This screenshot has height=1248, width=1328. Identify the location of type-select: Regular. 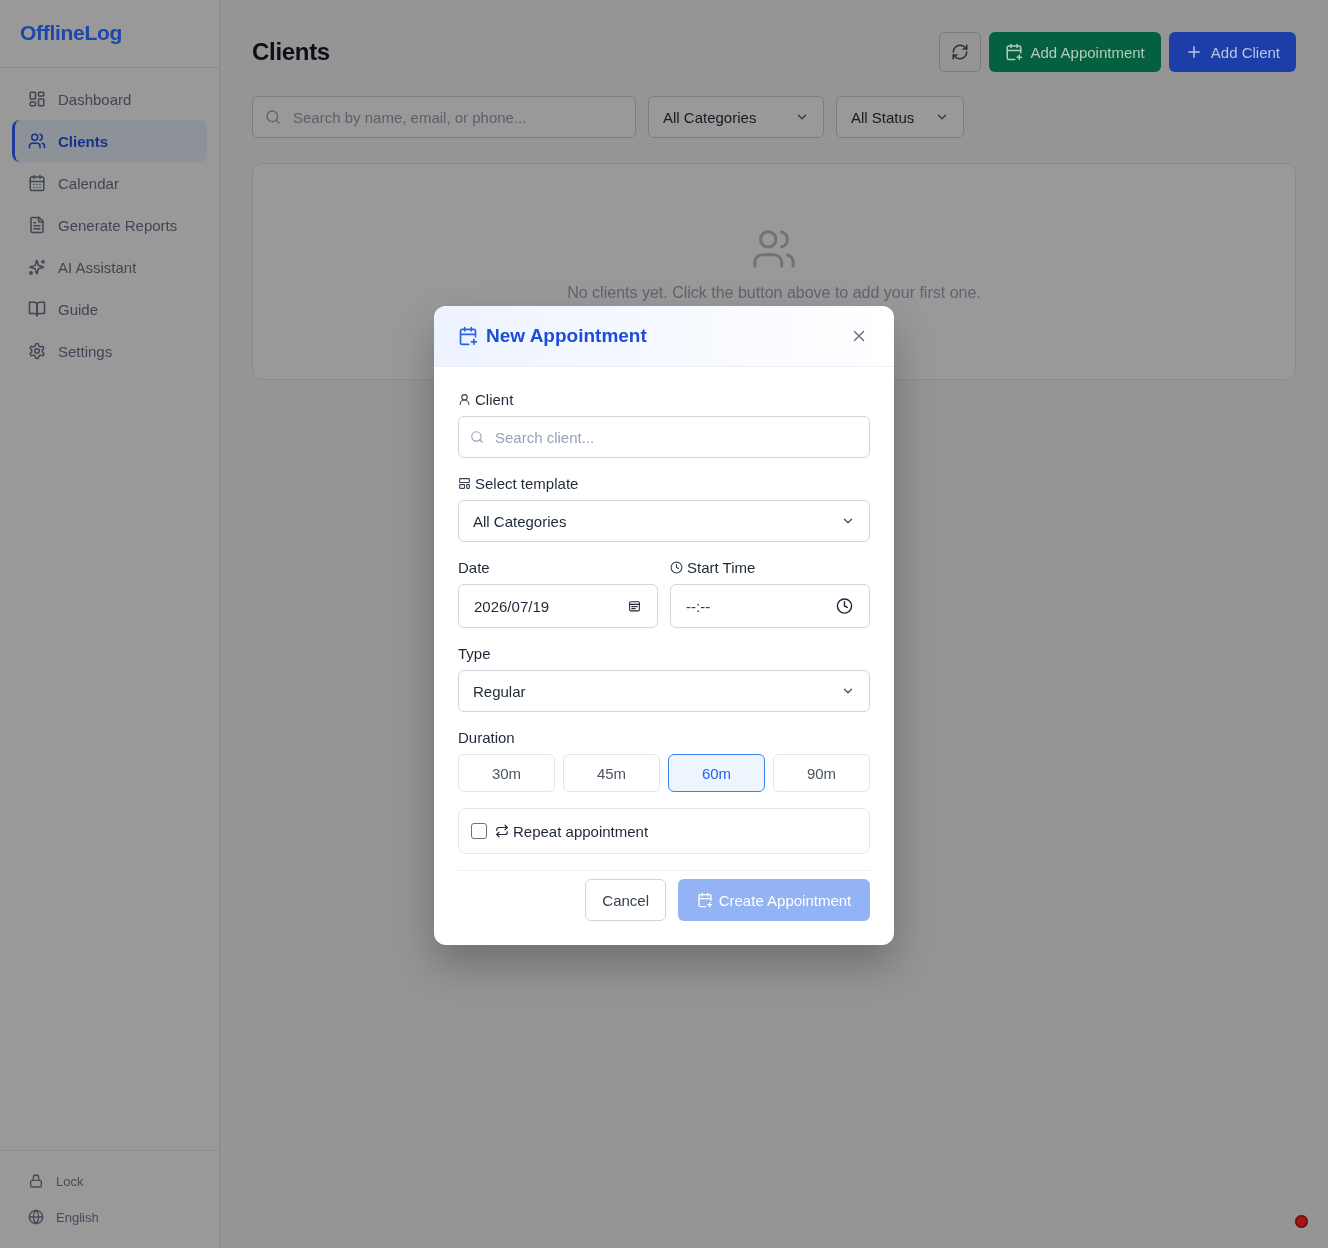
(664, 691).